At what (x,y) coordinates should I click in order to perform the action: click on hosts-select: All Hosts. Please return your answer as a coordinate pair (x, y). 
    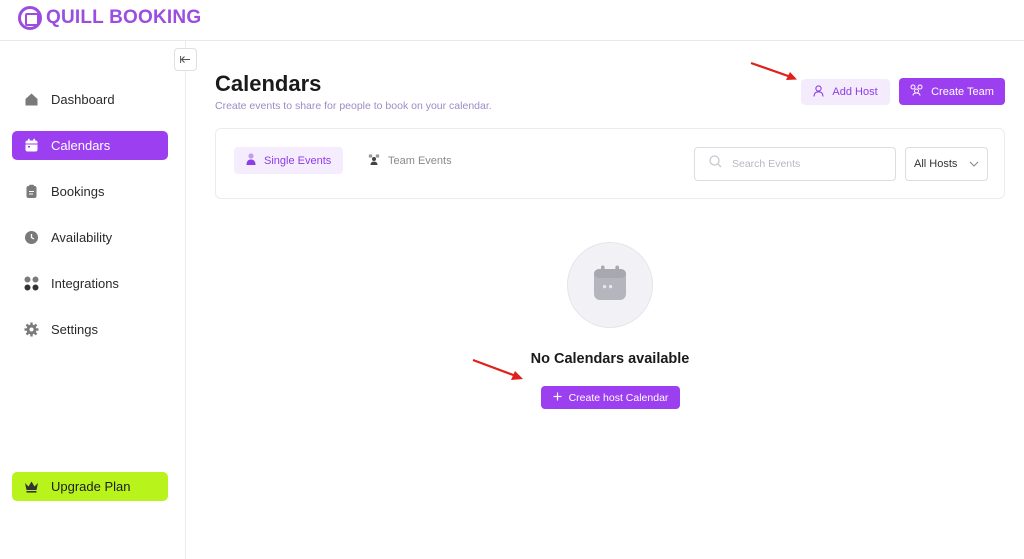
    Looking at the image, I should click on (946, 164).